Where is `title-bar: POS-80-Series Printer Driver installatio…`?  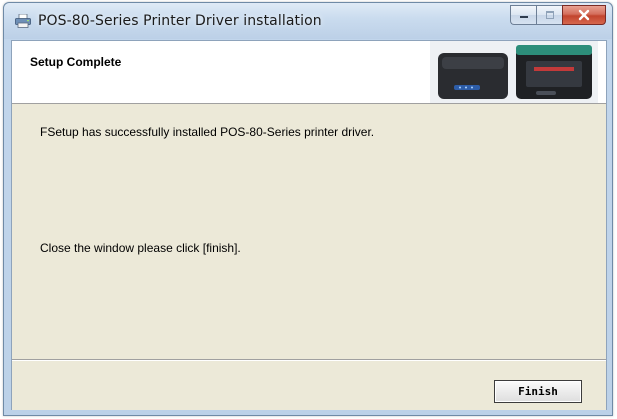
title-bar: POS-80-Series Printer Driver installatio… is located at coordinates (308, 21).